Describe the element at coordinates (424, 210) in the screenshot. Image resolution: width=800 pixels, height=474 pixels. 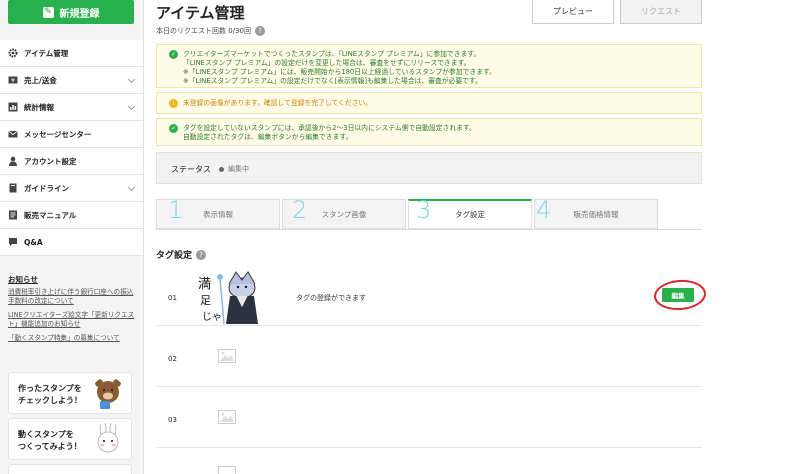
I see `step-annotation: 3` at that location.